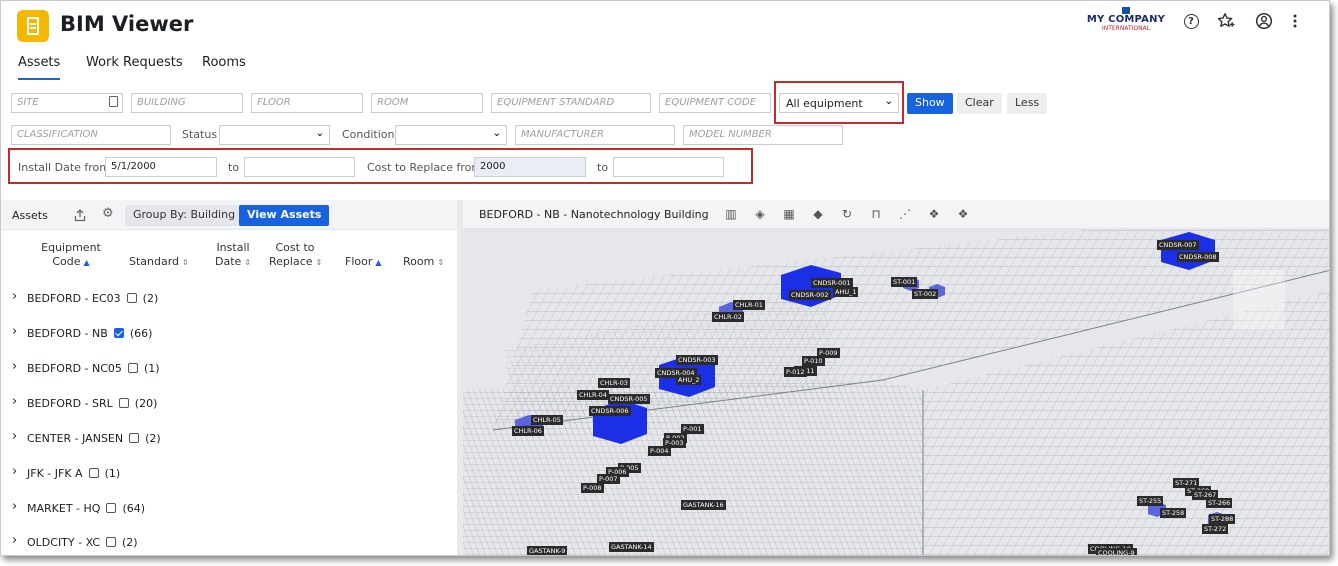 This screenshot has height=566, width=1338. I want to click on equipment-tag: P-008, so click(592, 488).